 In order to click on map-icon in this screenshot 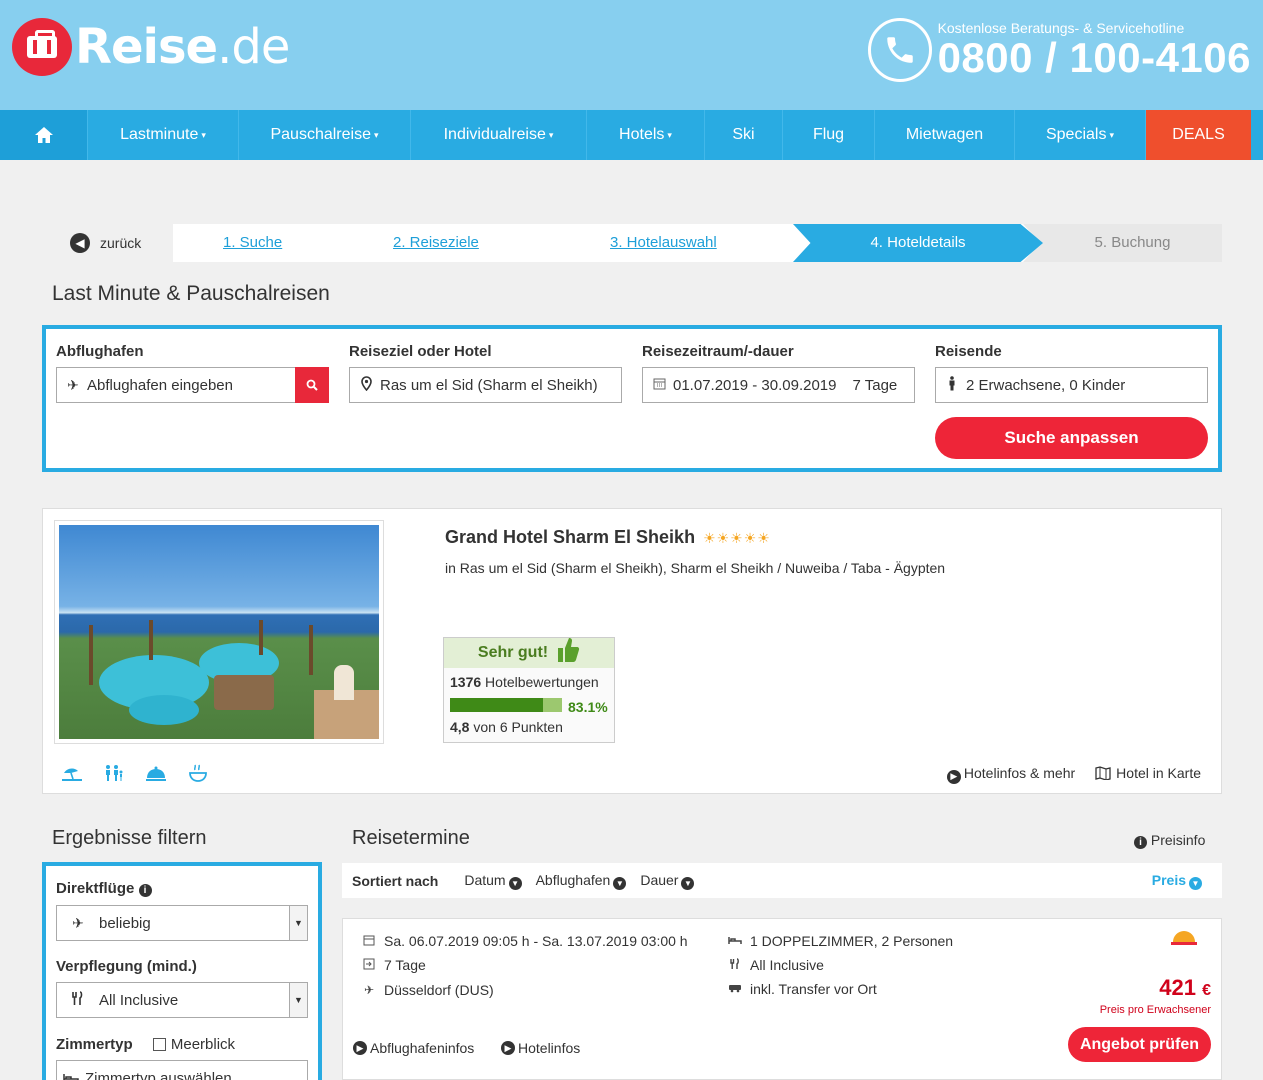, I will do `click(1103, 774)`.